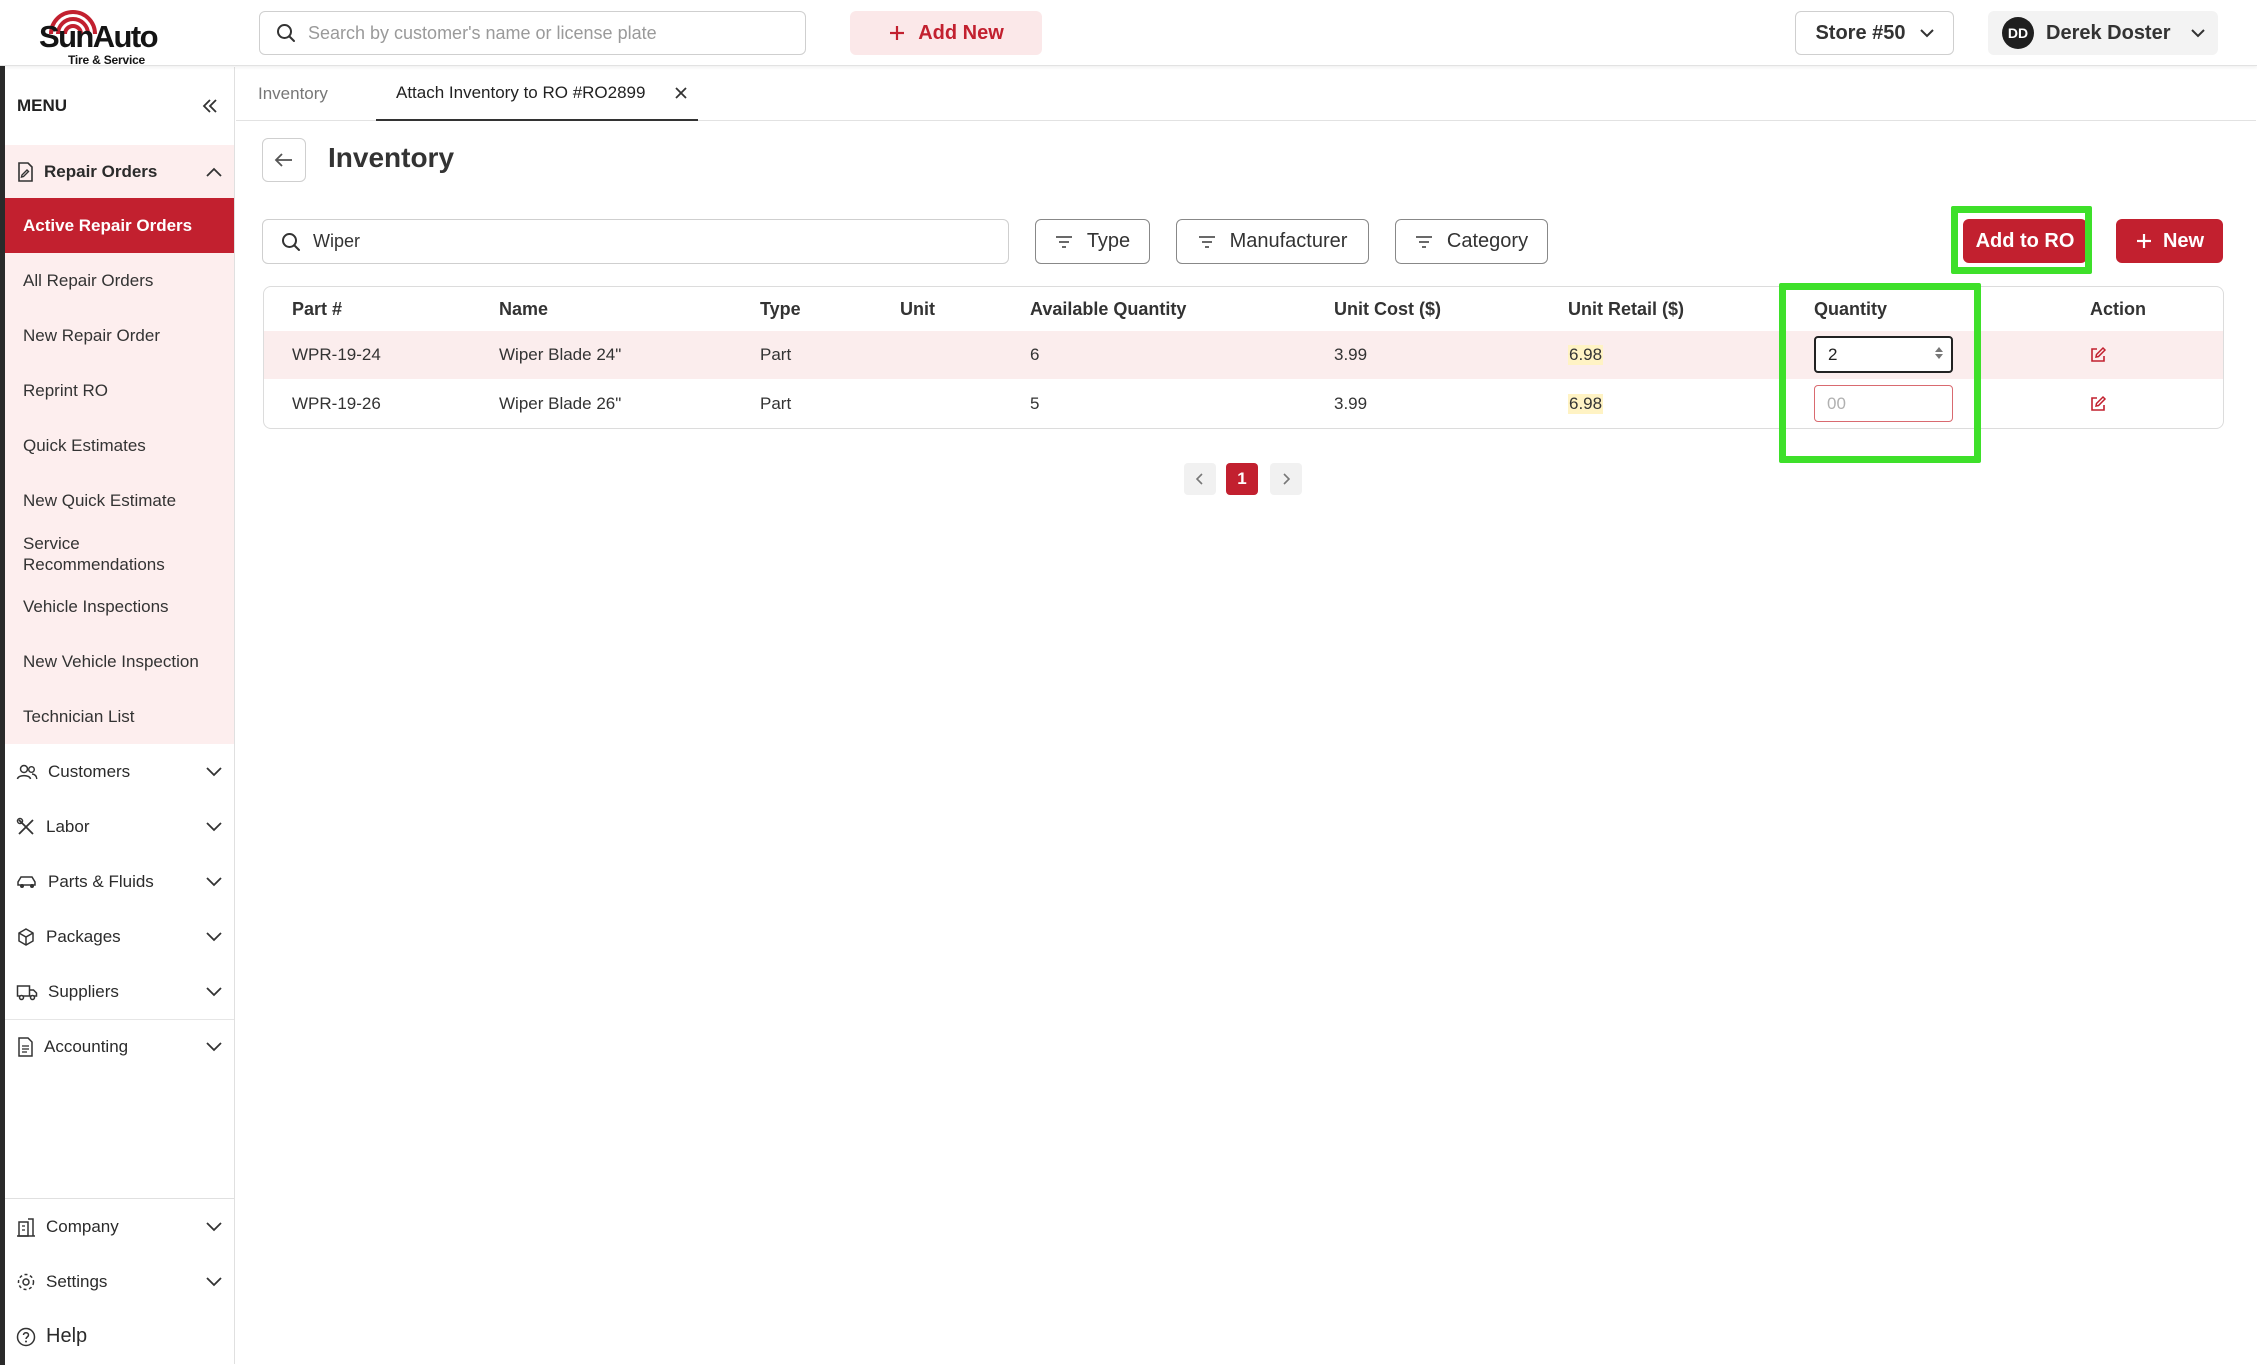  I want to click on help-icon, so click(26, 1336).